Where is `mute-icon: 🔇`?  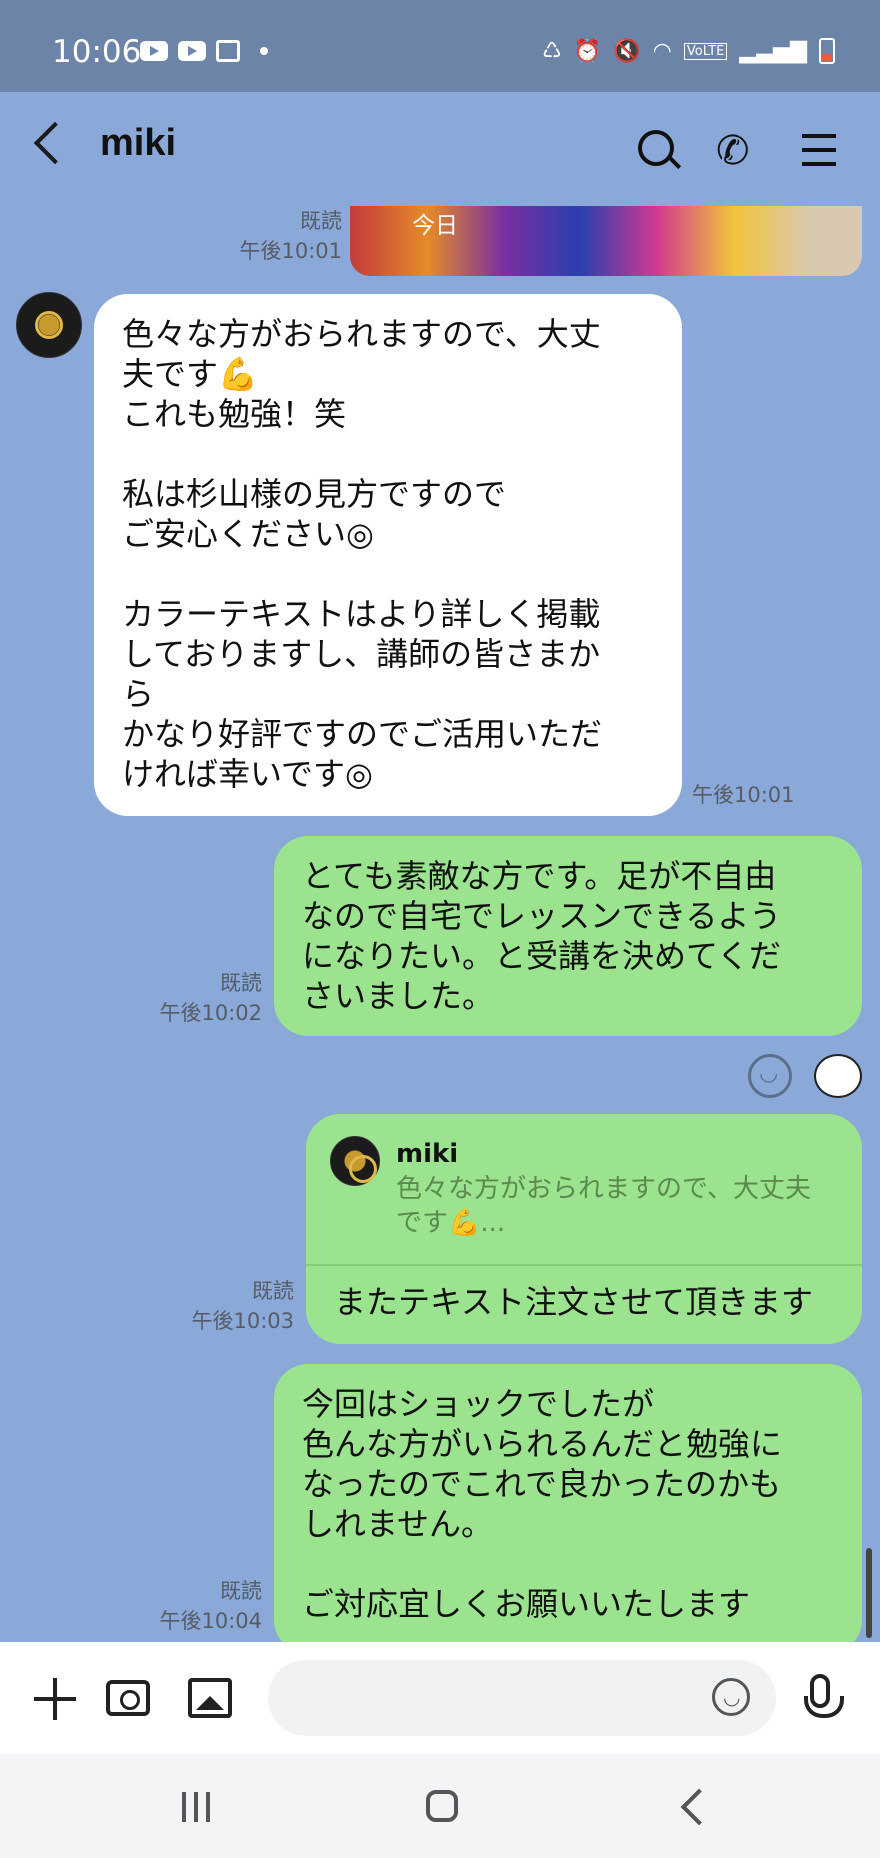 mute-icon: 🔇 is located at coordinates (627, 51).